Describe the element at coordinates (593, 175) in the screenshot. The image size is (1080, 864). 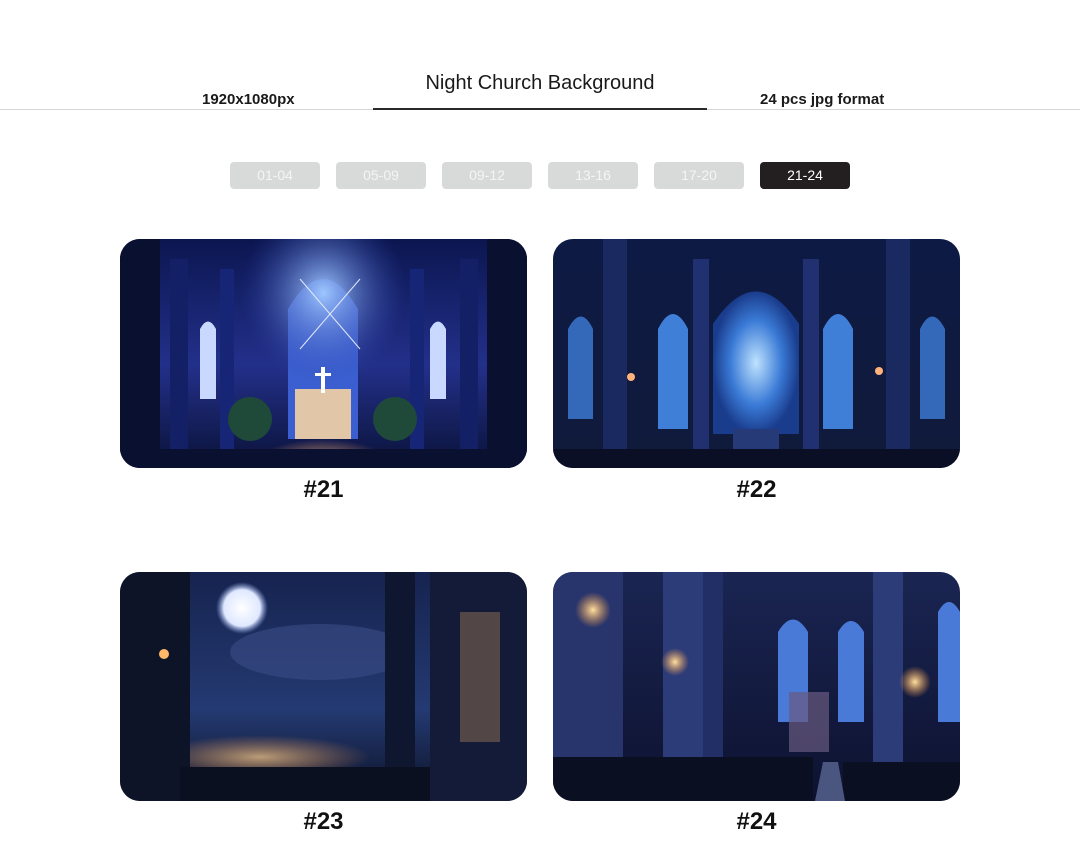
I see `tab-13-16: 13-16` at that location.